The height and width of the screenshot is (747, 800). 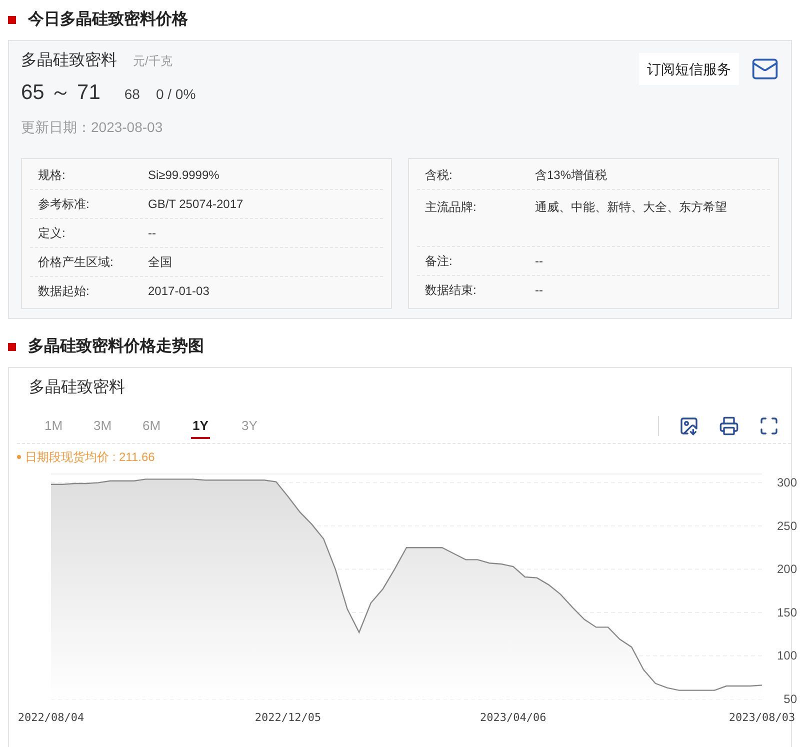 I want to click on y-tick-label: 200, so click(x=786, y=569).